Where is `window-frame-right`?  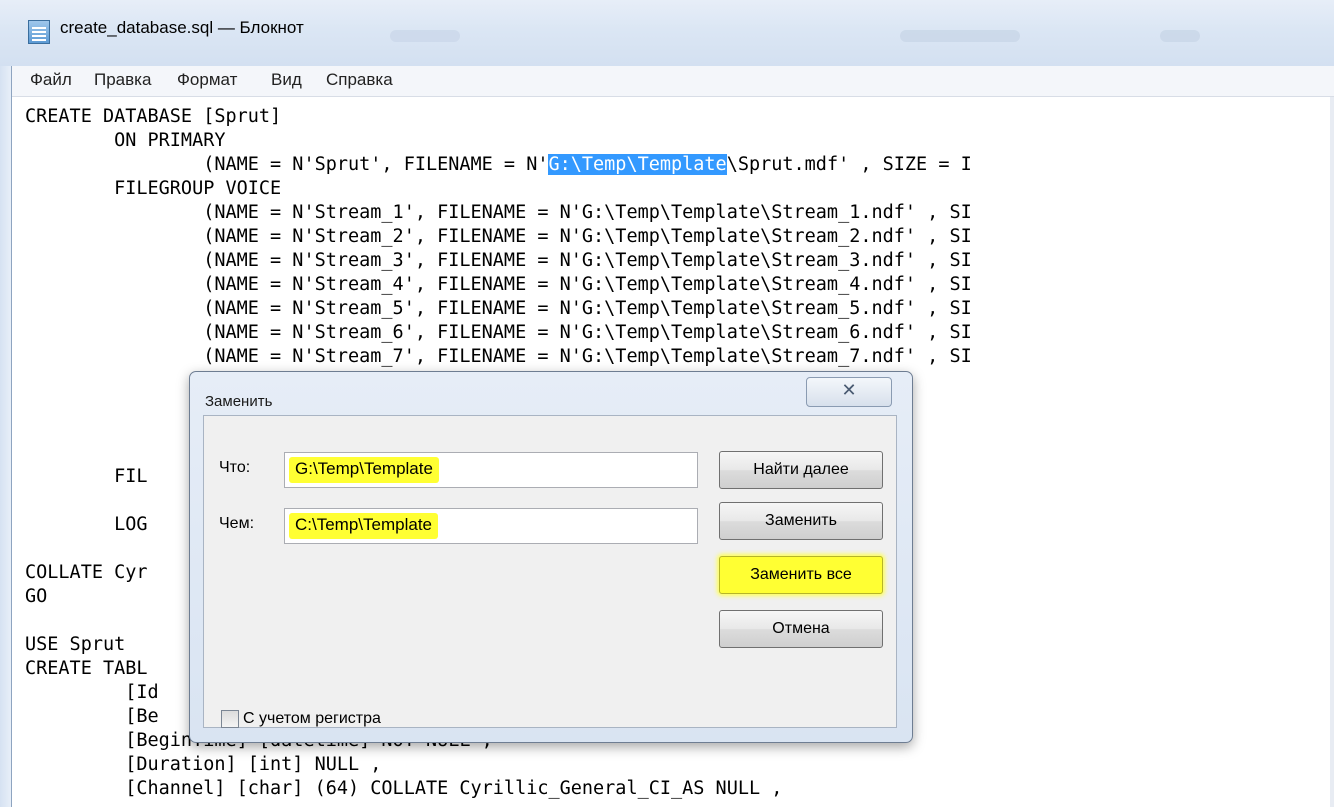 window-frame-right is located at coordinates (1332, 452).